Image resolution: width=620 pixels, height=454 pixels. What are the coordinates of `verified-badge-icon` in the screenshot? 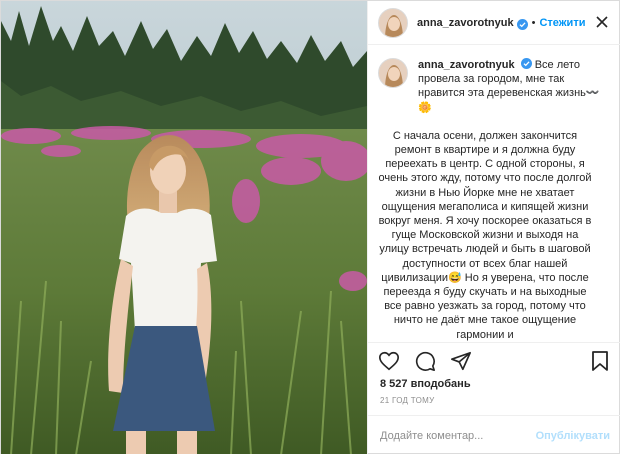 It's located at (522, 23).